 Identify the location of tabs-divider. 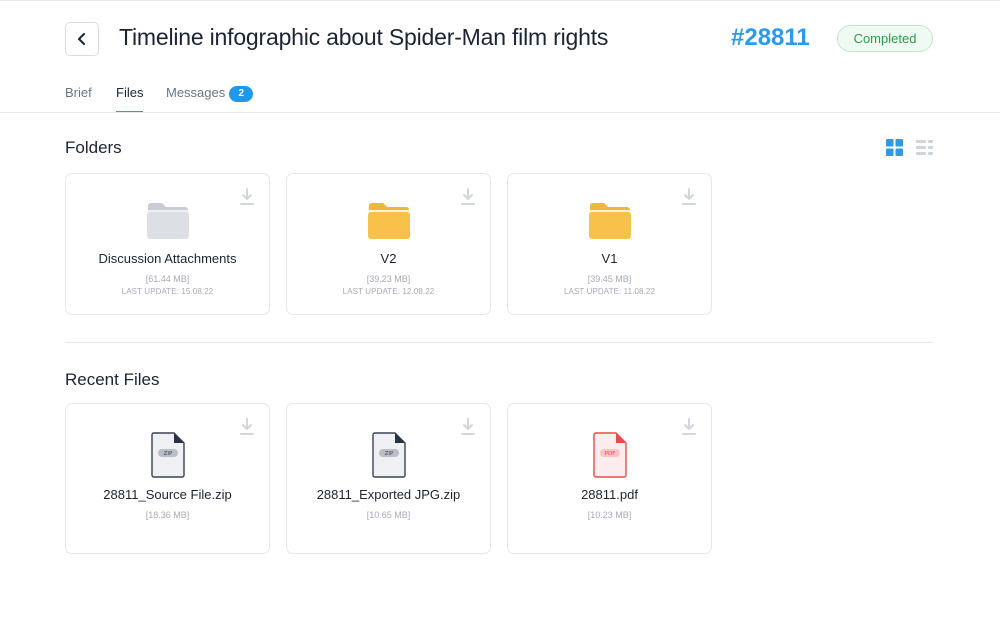
(500, 112).